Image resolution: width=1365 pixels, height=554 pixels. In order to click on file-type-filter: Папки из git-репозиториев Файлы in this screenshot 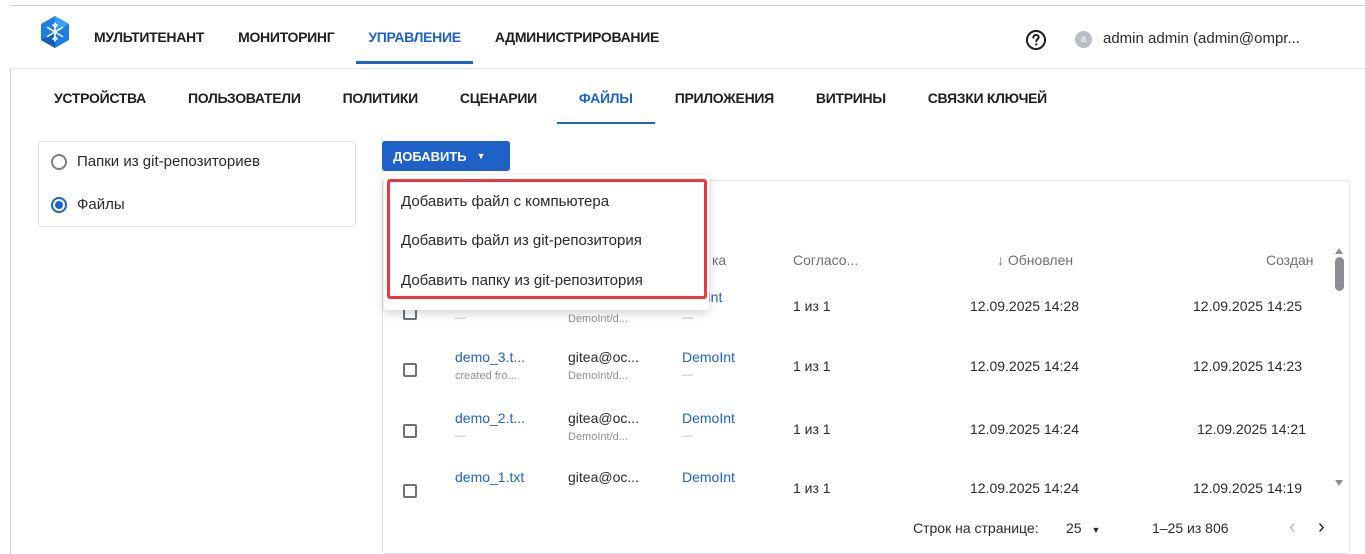, I will do `click(197, 184)`.